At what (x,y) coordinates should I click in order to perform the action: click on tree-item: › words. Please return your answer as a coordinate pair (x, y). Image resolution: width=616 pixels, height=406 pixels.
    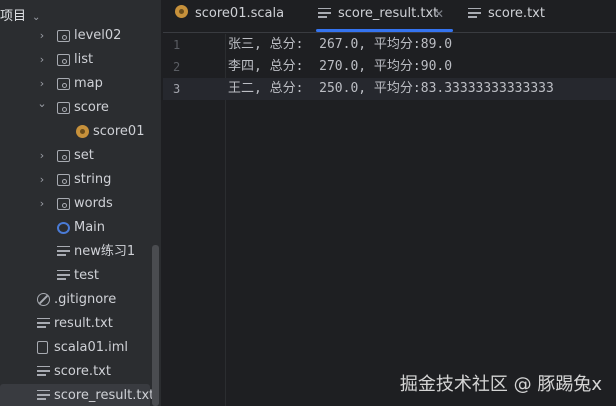
    Looking at the image, I should click on (75, 204).